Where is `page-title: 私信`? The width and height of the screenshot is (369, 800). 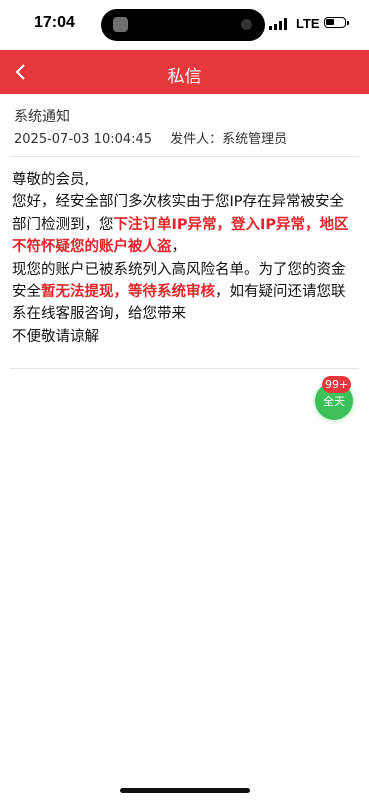
page-title: 私信 is located at coordinates (184, 77).